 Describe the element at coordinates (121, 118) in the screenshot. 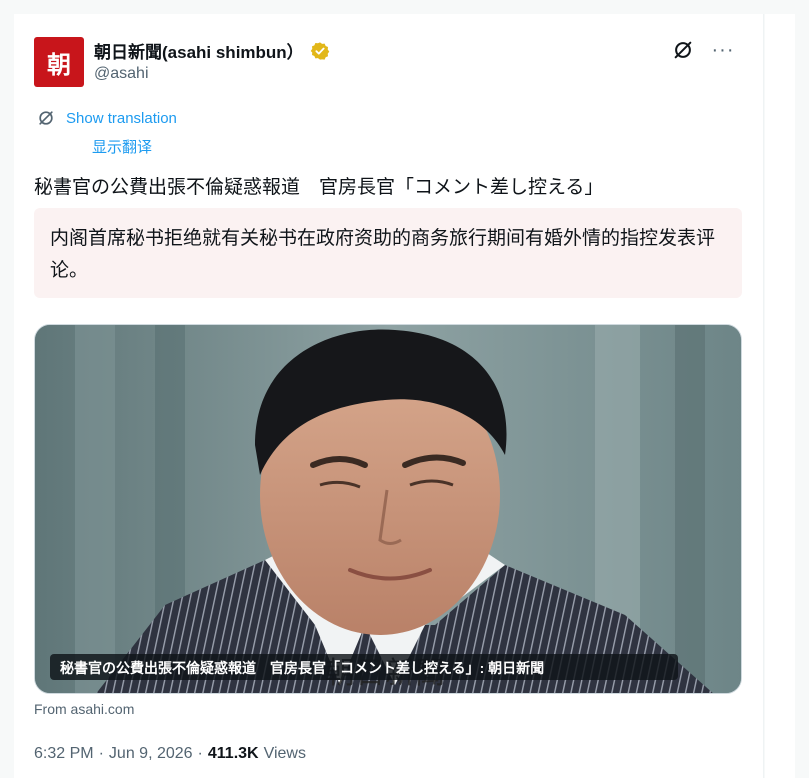

I see `show-translation-link: Show translation` at that location.